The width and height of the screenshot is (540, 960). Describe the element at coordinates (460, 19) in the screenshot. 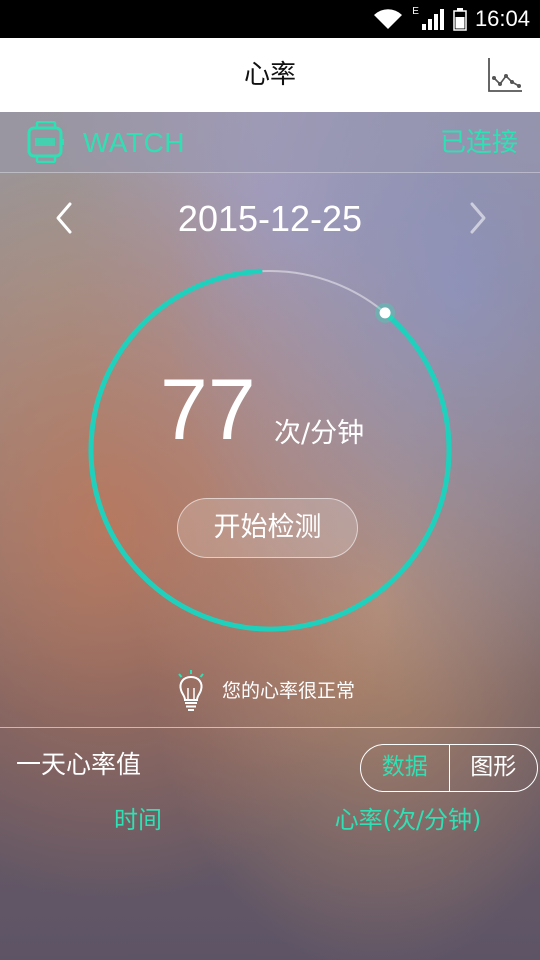

I see `battery-icon` at that location.